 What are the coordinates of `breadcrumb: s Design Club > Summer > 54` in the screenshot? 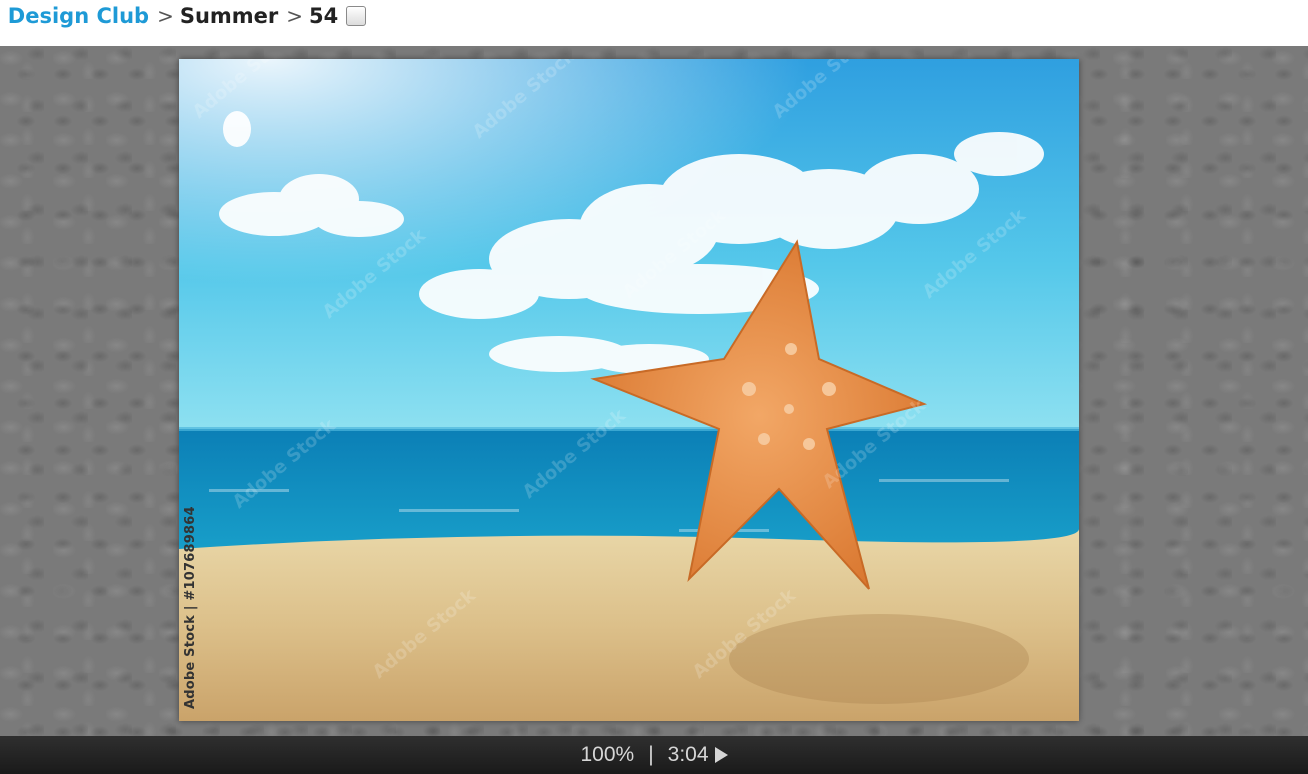 It's located at (183, 16).